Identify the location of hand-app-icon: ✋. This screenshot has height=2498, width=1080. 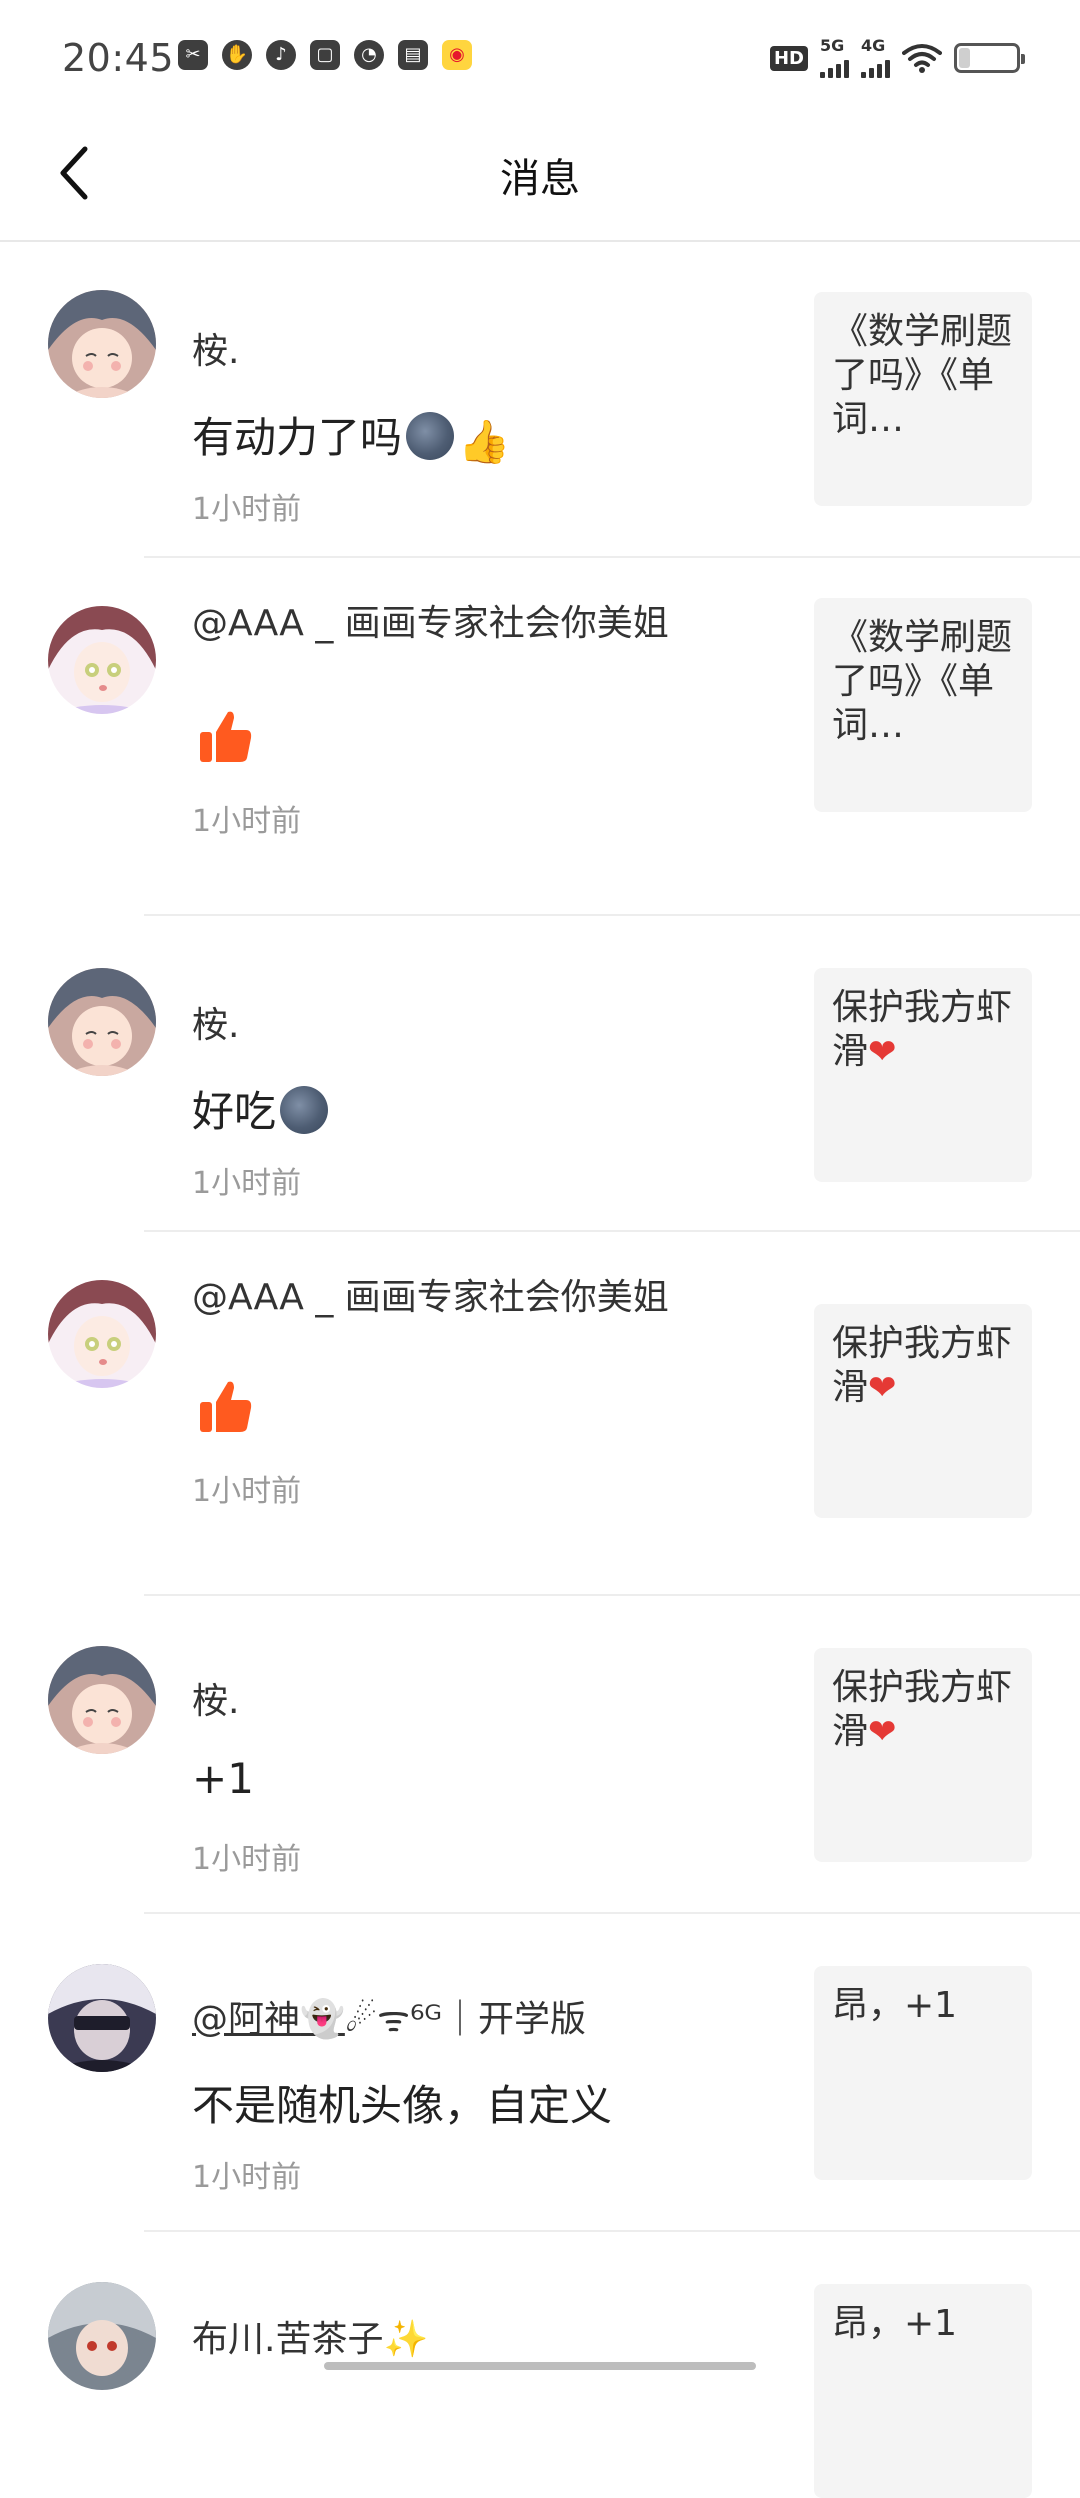
(237, 55).